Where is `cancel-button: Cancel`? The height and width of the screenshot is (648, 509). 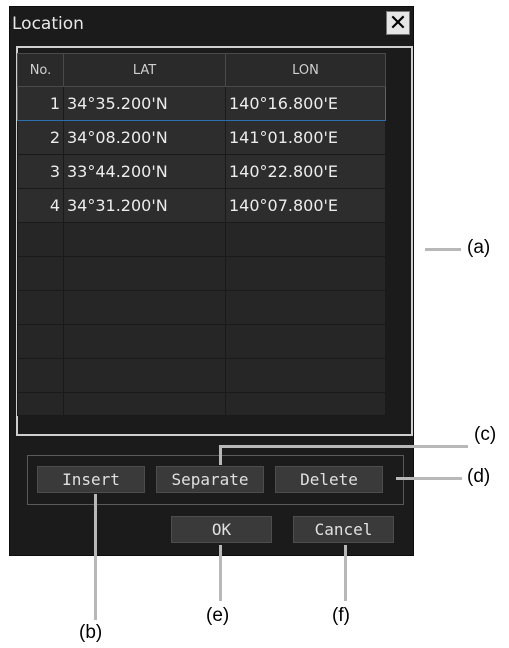 cancel-button: Cancel is located at coordinates (343, 529).